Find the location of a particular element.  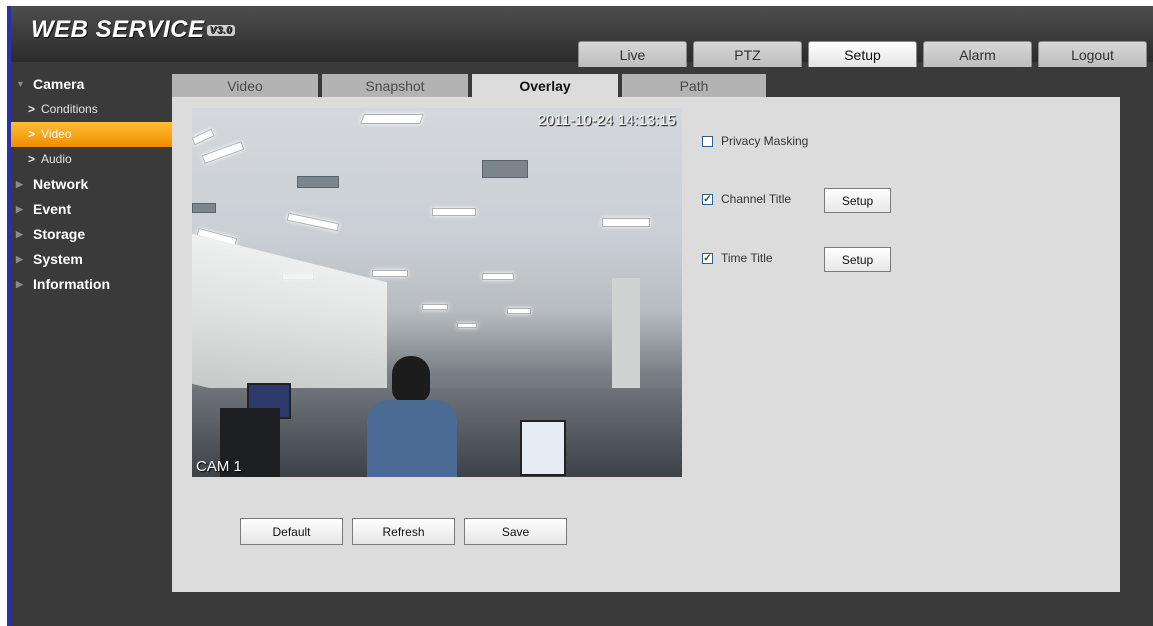

sidebar-item-audio: > Audio is located at coordinates (91, 159).